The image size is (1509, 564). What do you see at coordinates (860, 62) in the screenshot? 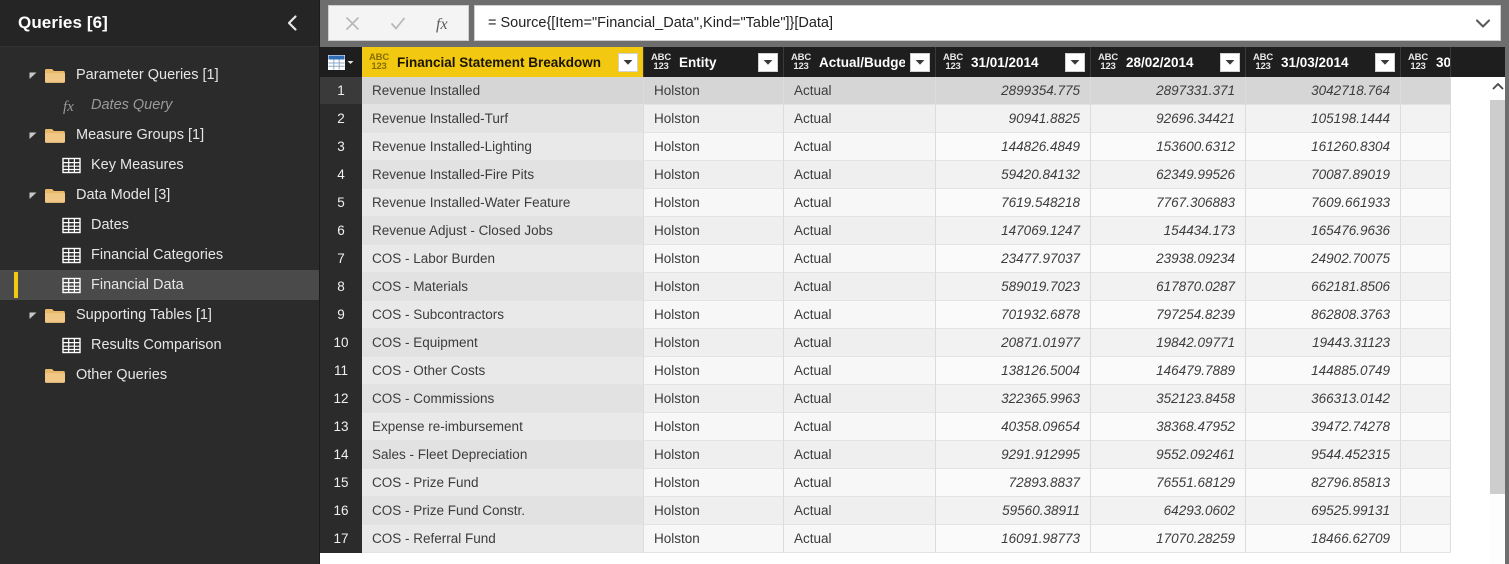
I see `column-header: ABC 123 Actual/Budget` at bounding box center [860, 62].